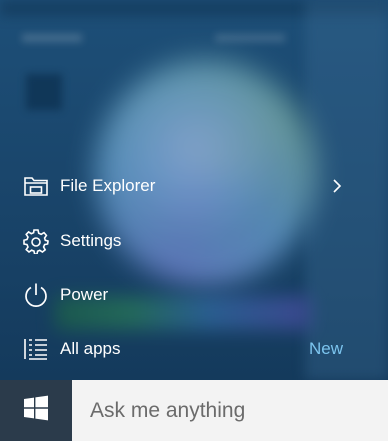 Image resolution: width=388 pixels, height=441 pixels. I want to click on menu-item-label: Settings, so click(91, 240).